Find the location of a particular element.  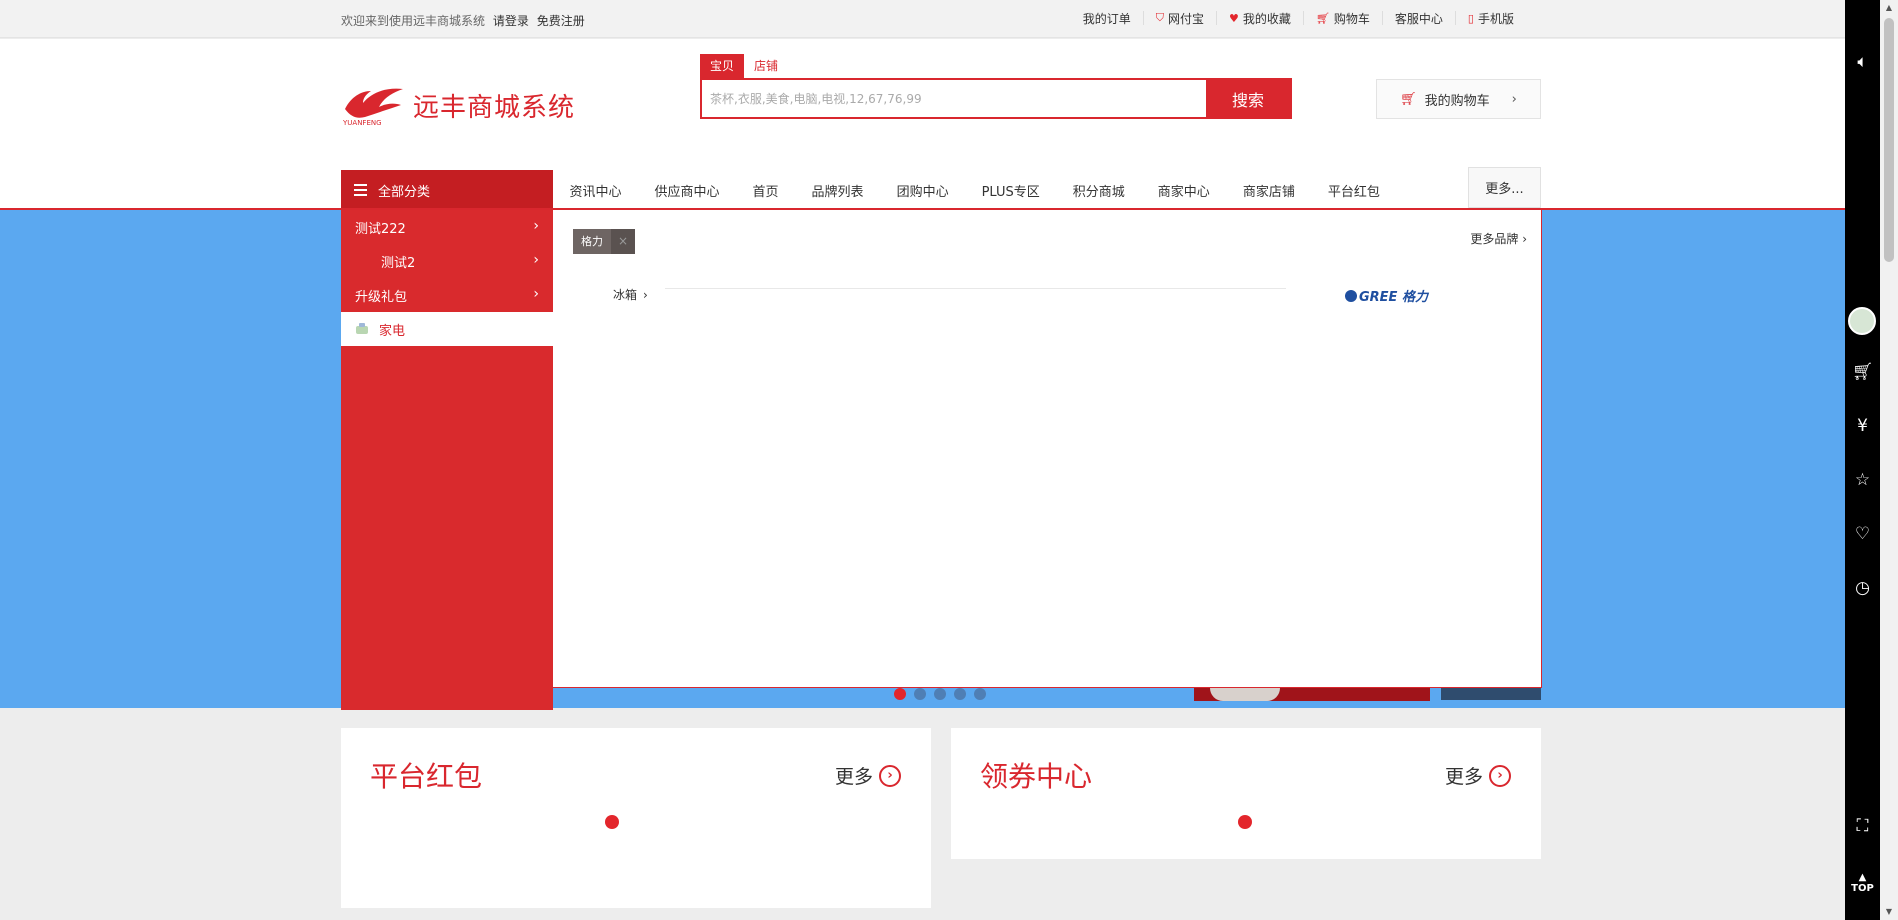

brand-tag: 格力 × is located at coordinates (604, 241).